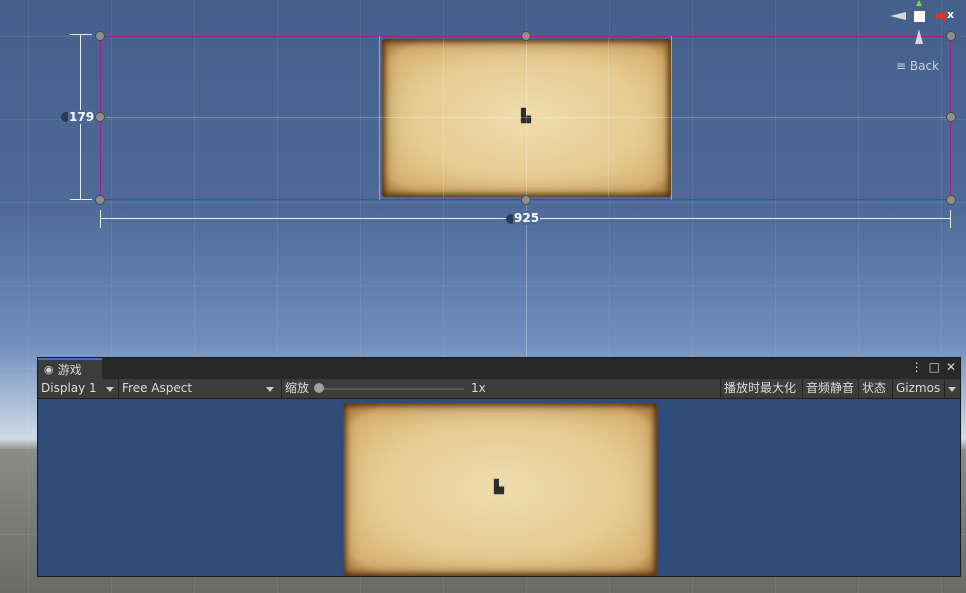 Image resolution: width=966 pixels, height=593 pixels. Describe the element at coordinates (830, 388) in the screenshot. I see `mute-audio-toggle: 音频静音` at that location.